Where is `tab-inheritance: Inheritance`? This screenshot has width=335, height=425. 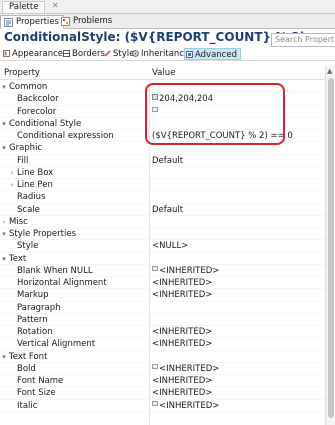 tab-inheritance: Inheritance is located at coordinates (160, 54).